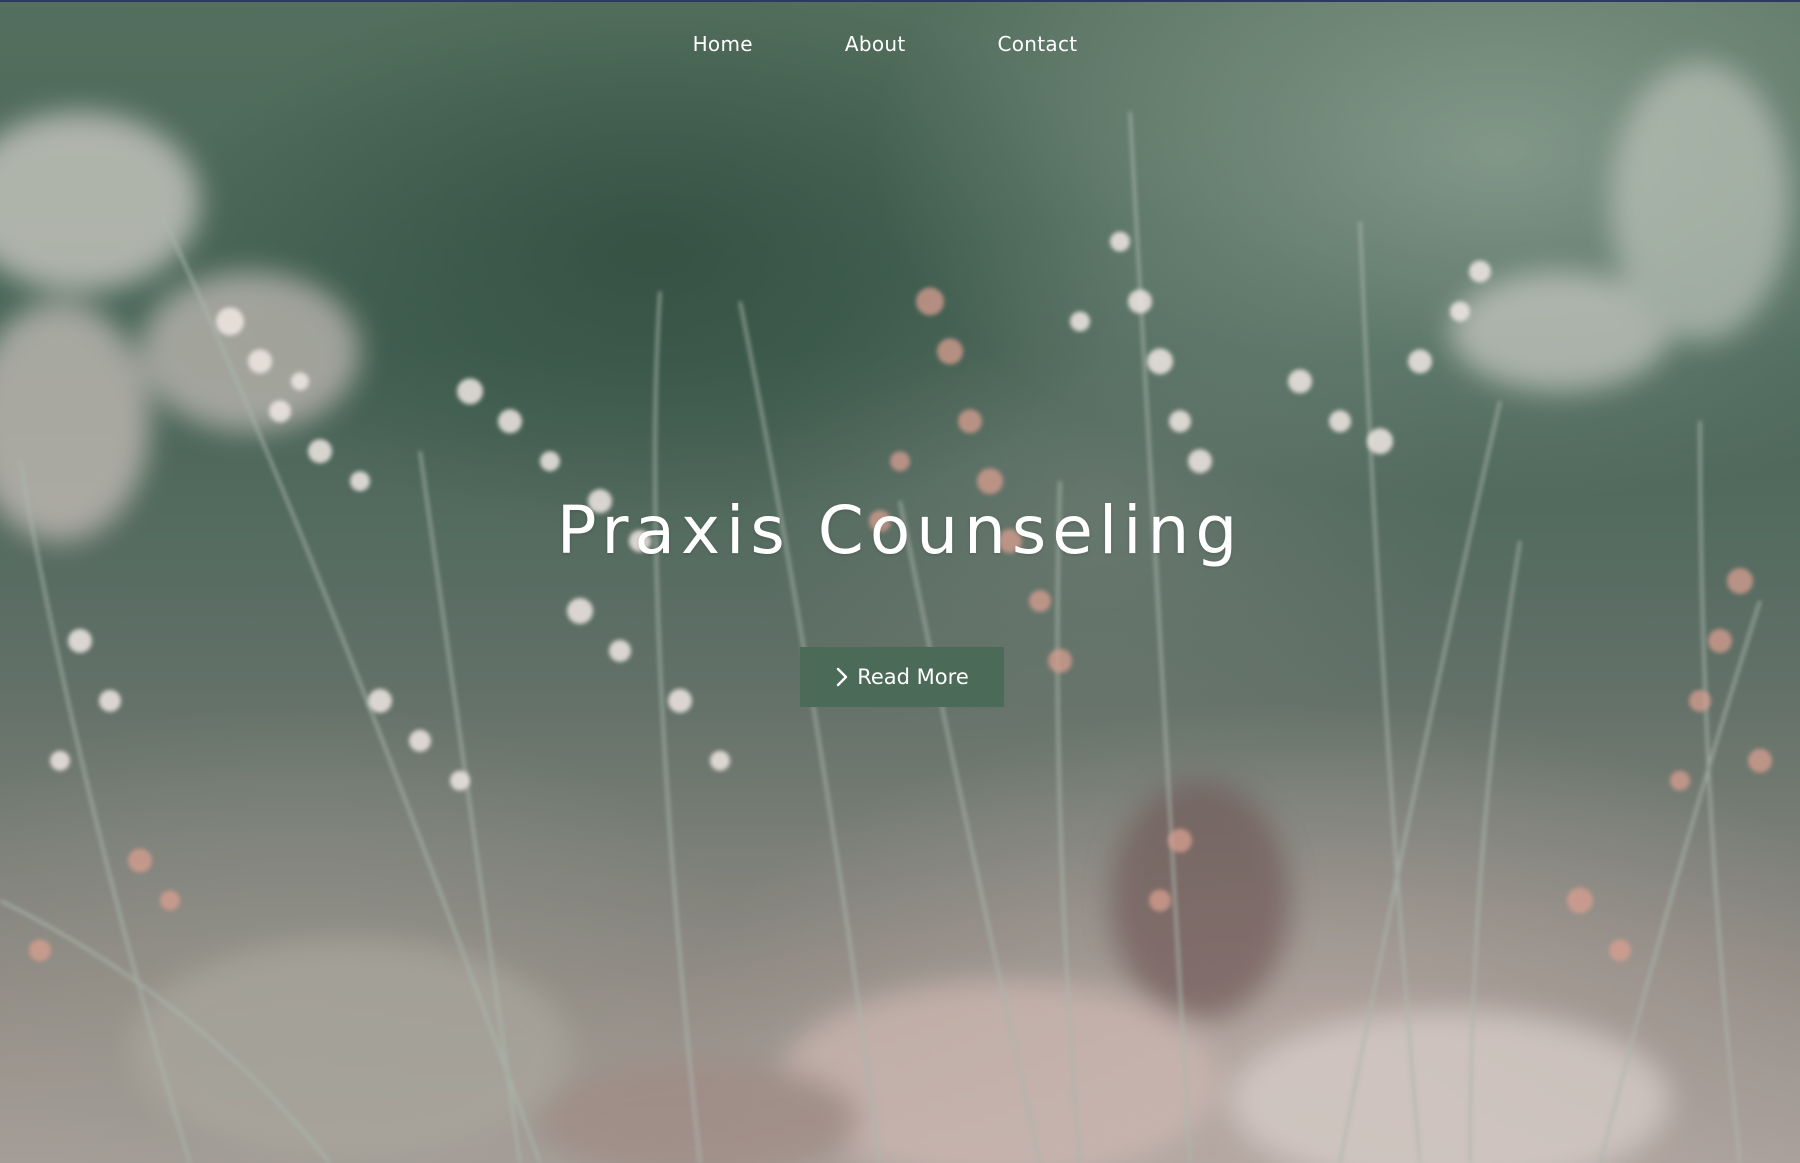  What do you see at coordinates (913, 677) in the screenshot?
I see `read-more-label: Read More` at bounding box center [913, 677].